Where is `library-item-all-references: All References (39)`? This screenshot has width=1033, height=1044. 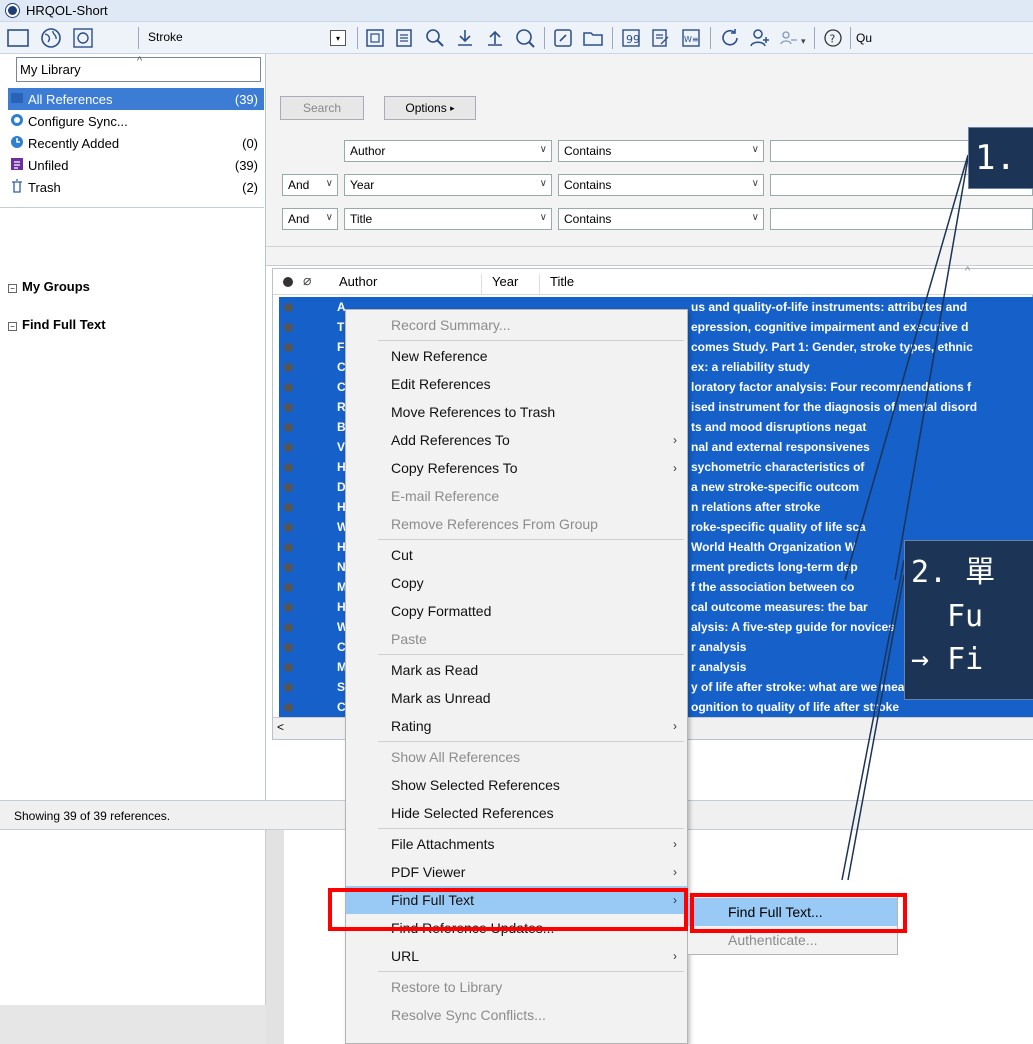 library-item-all-references: All References (39) is located at coordinates (136, 99).